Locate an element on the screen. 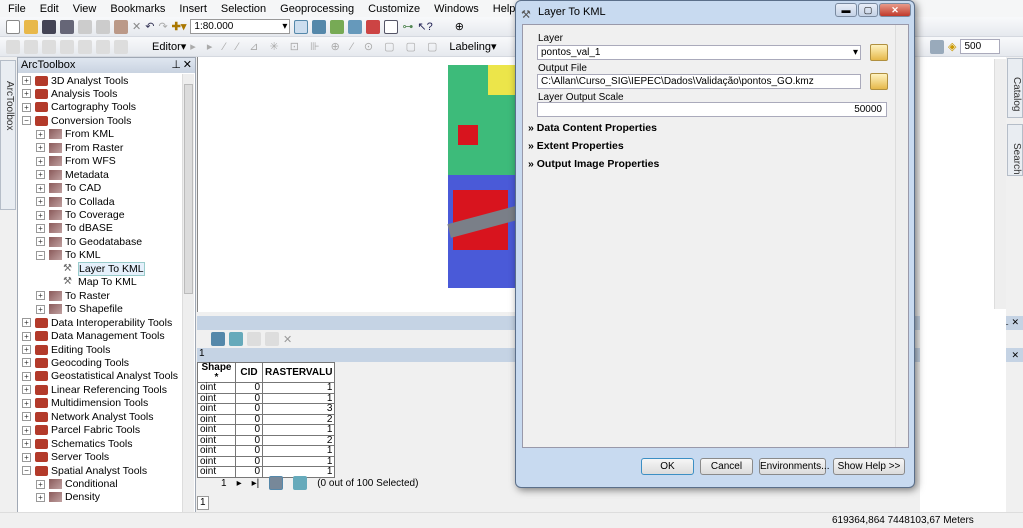 The width and height of the screenshot is (1023, 528). tree-item: + Multidimension Tools is located at coordinates (85, 403).